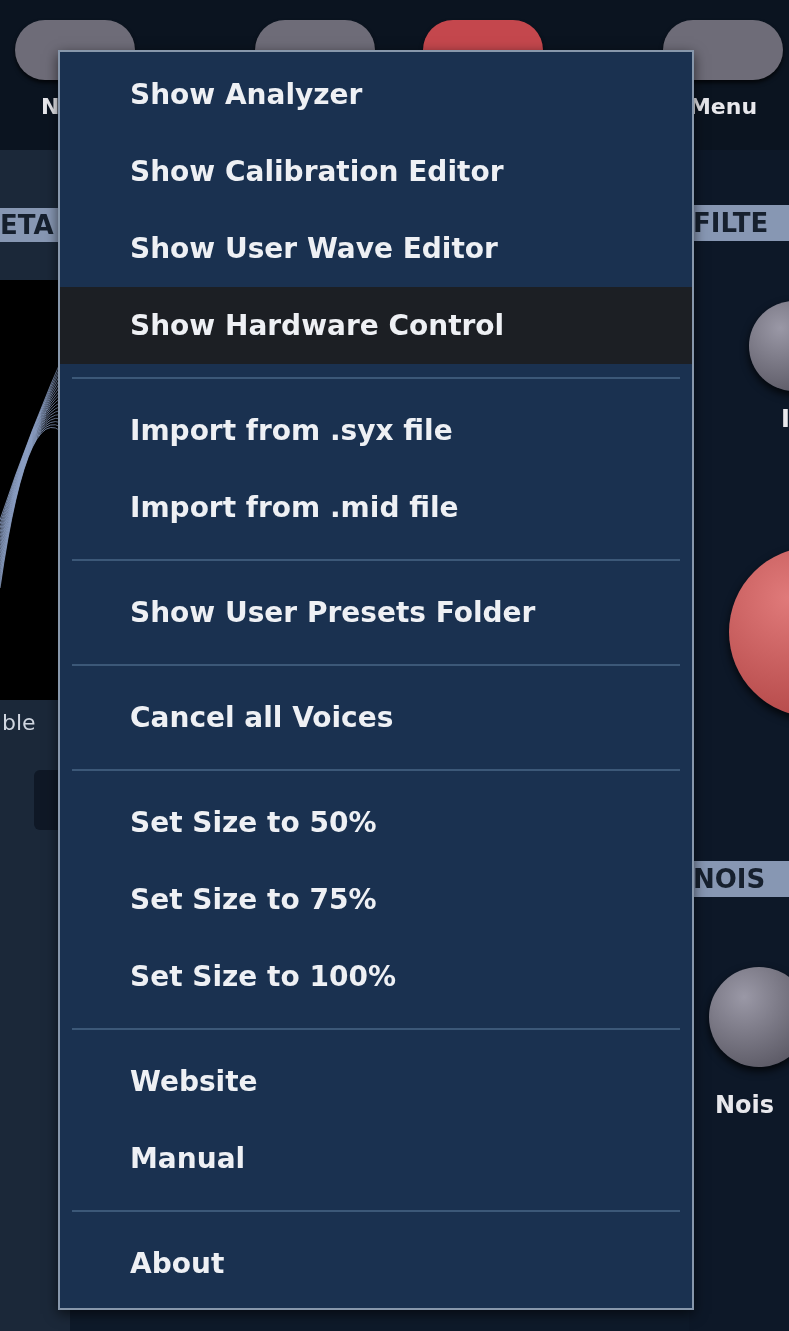  Describe the element at coordinates (50, 106) in the screenshot. I see `button-label: N` at that location.